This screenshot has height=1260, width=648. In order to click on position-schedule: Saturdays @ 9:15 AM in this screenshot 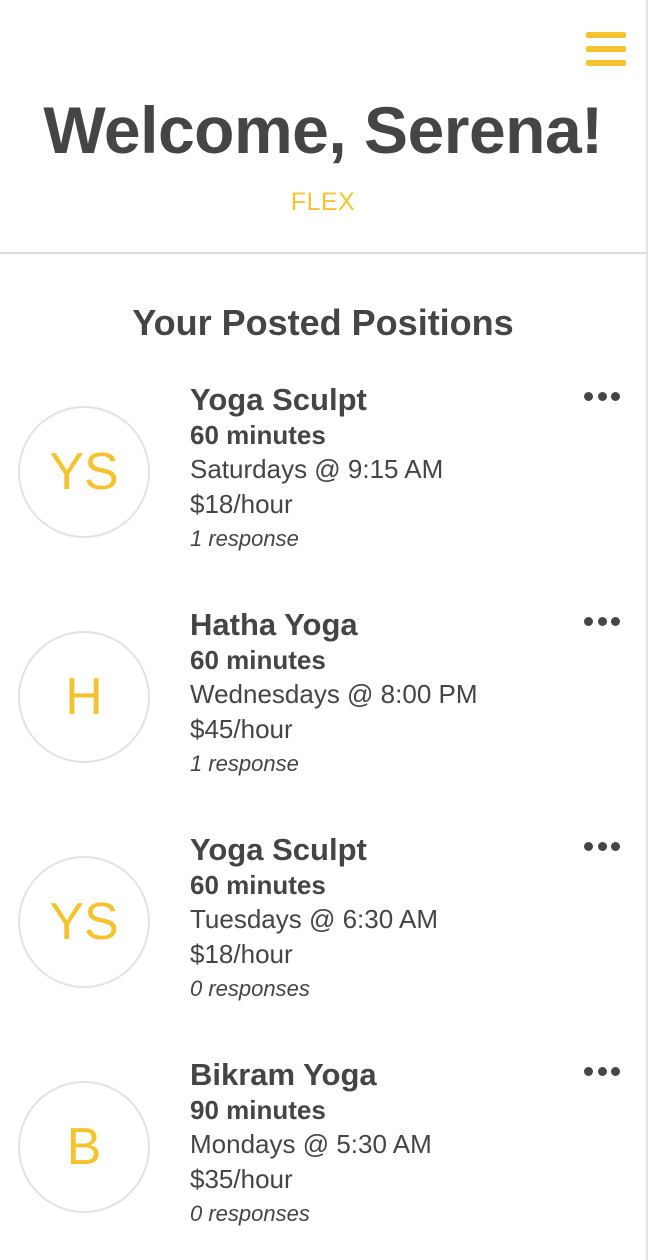, I will do `click(317, 469)`.